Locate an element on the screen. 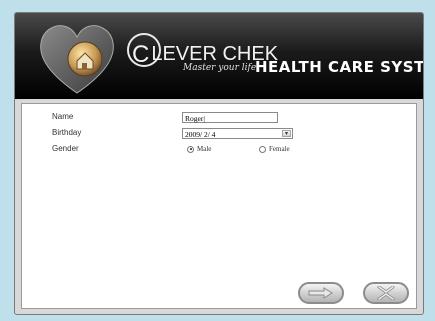  cancel-button is located at coordinates (386, 293).